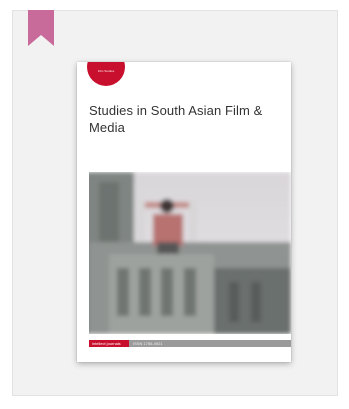 The image size is (349, 409). I want to click on journal-title: Studies in South Asian Film & Media, so click(176, 119).